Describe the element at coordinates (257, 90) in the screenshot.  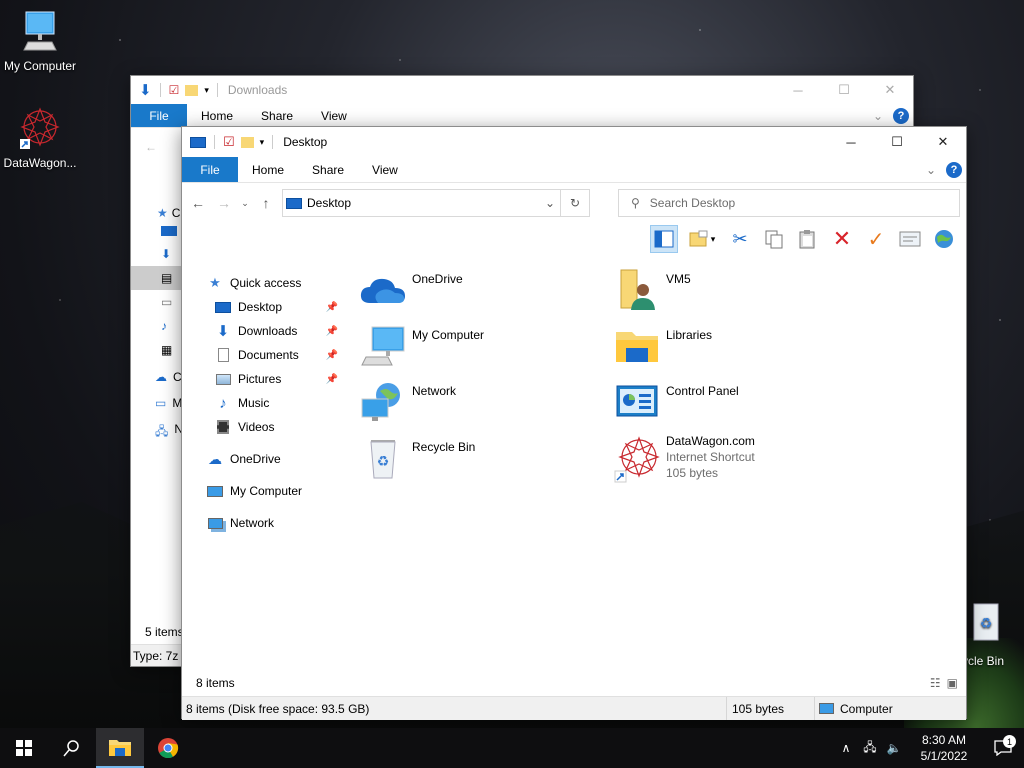
I see `window-title: Downloads` at that location.